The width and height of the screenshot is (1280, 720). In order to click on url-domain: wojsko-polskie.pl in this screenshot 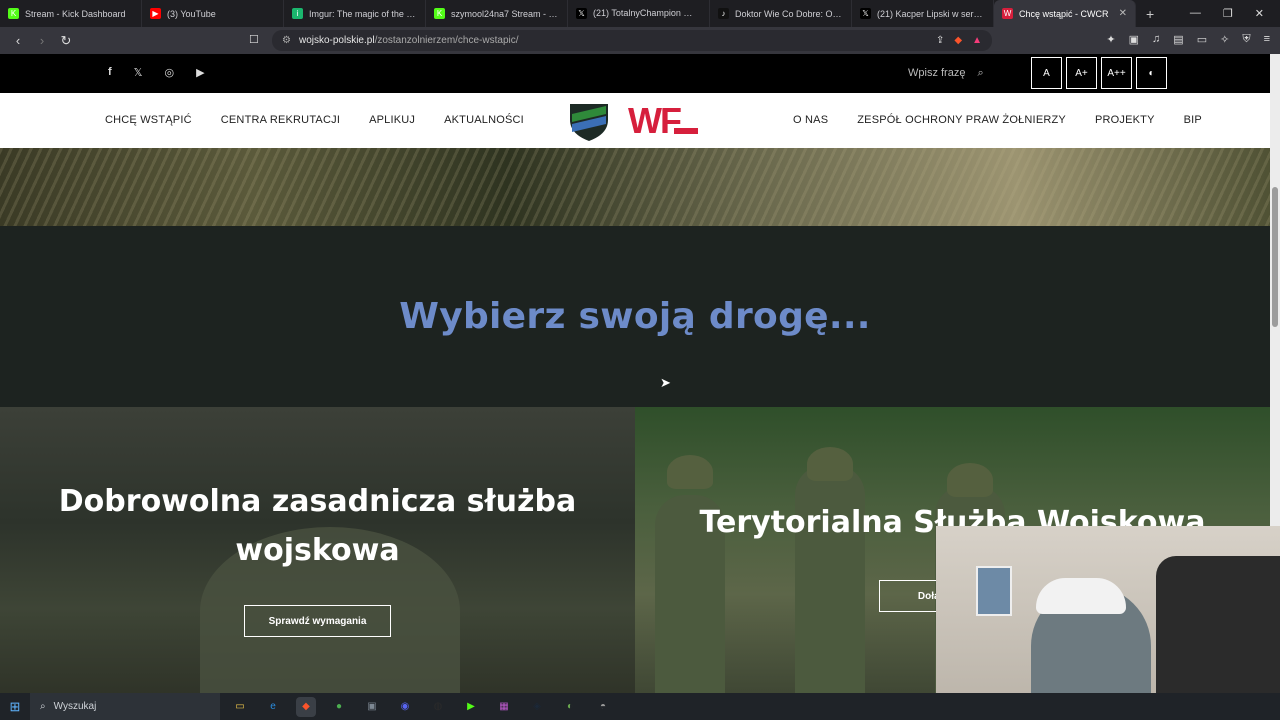, I will do `click(336, 40)`.